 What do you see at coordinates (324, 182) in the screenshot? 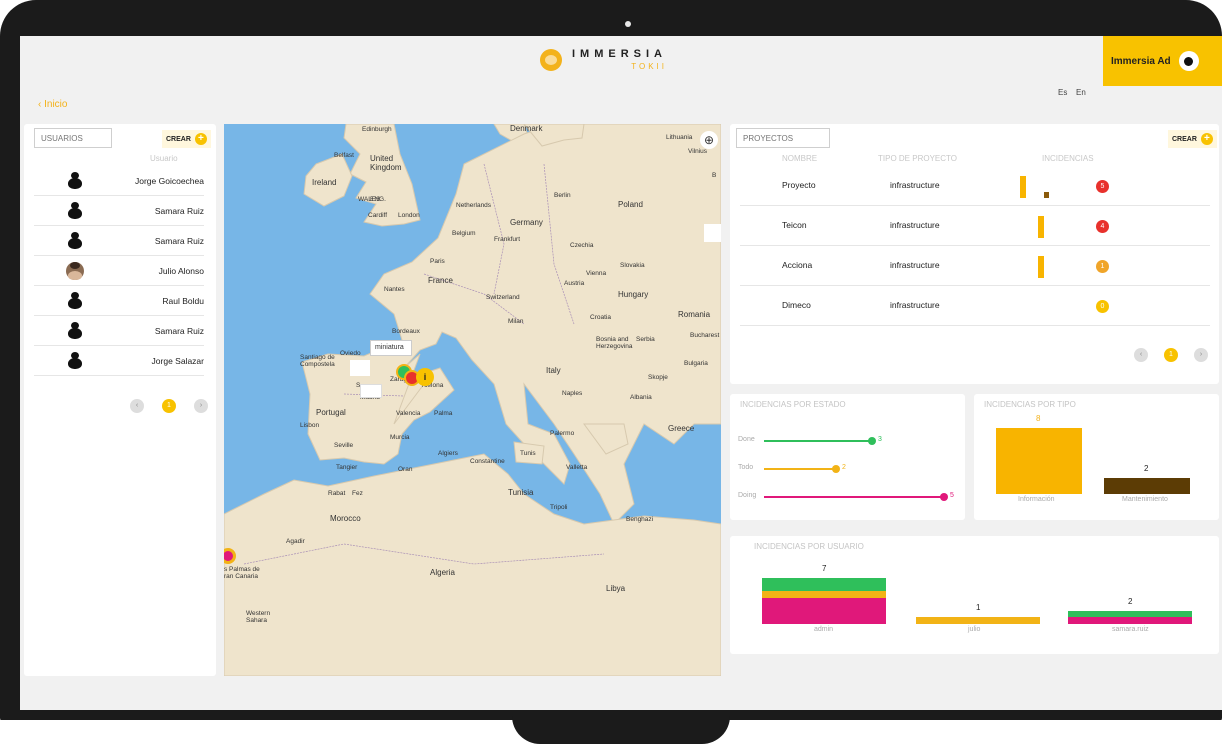
I see `map-label-ireland: Ireland` at bounding box center [324, 182].